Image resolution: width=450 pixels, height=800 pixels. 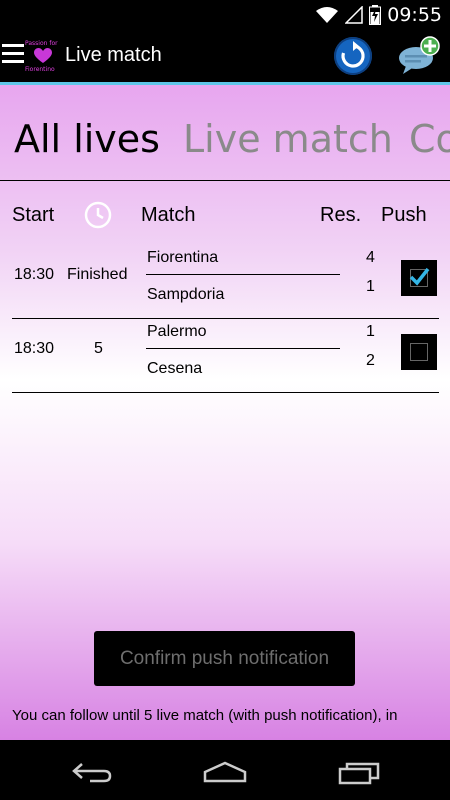 I want to click on wifi-icon, so click(x=327, y=15).